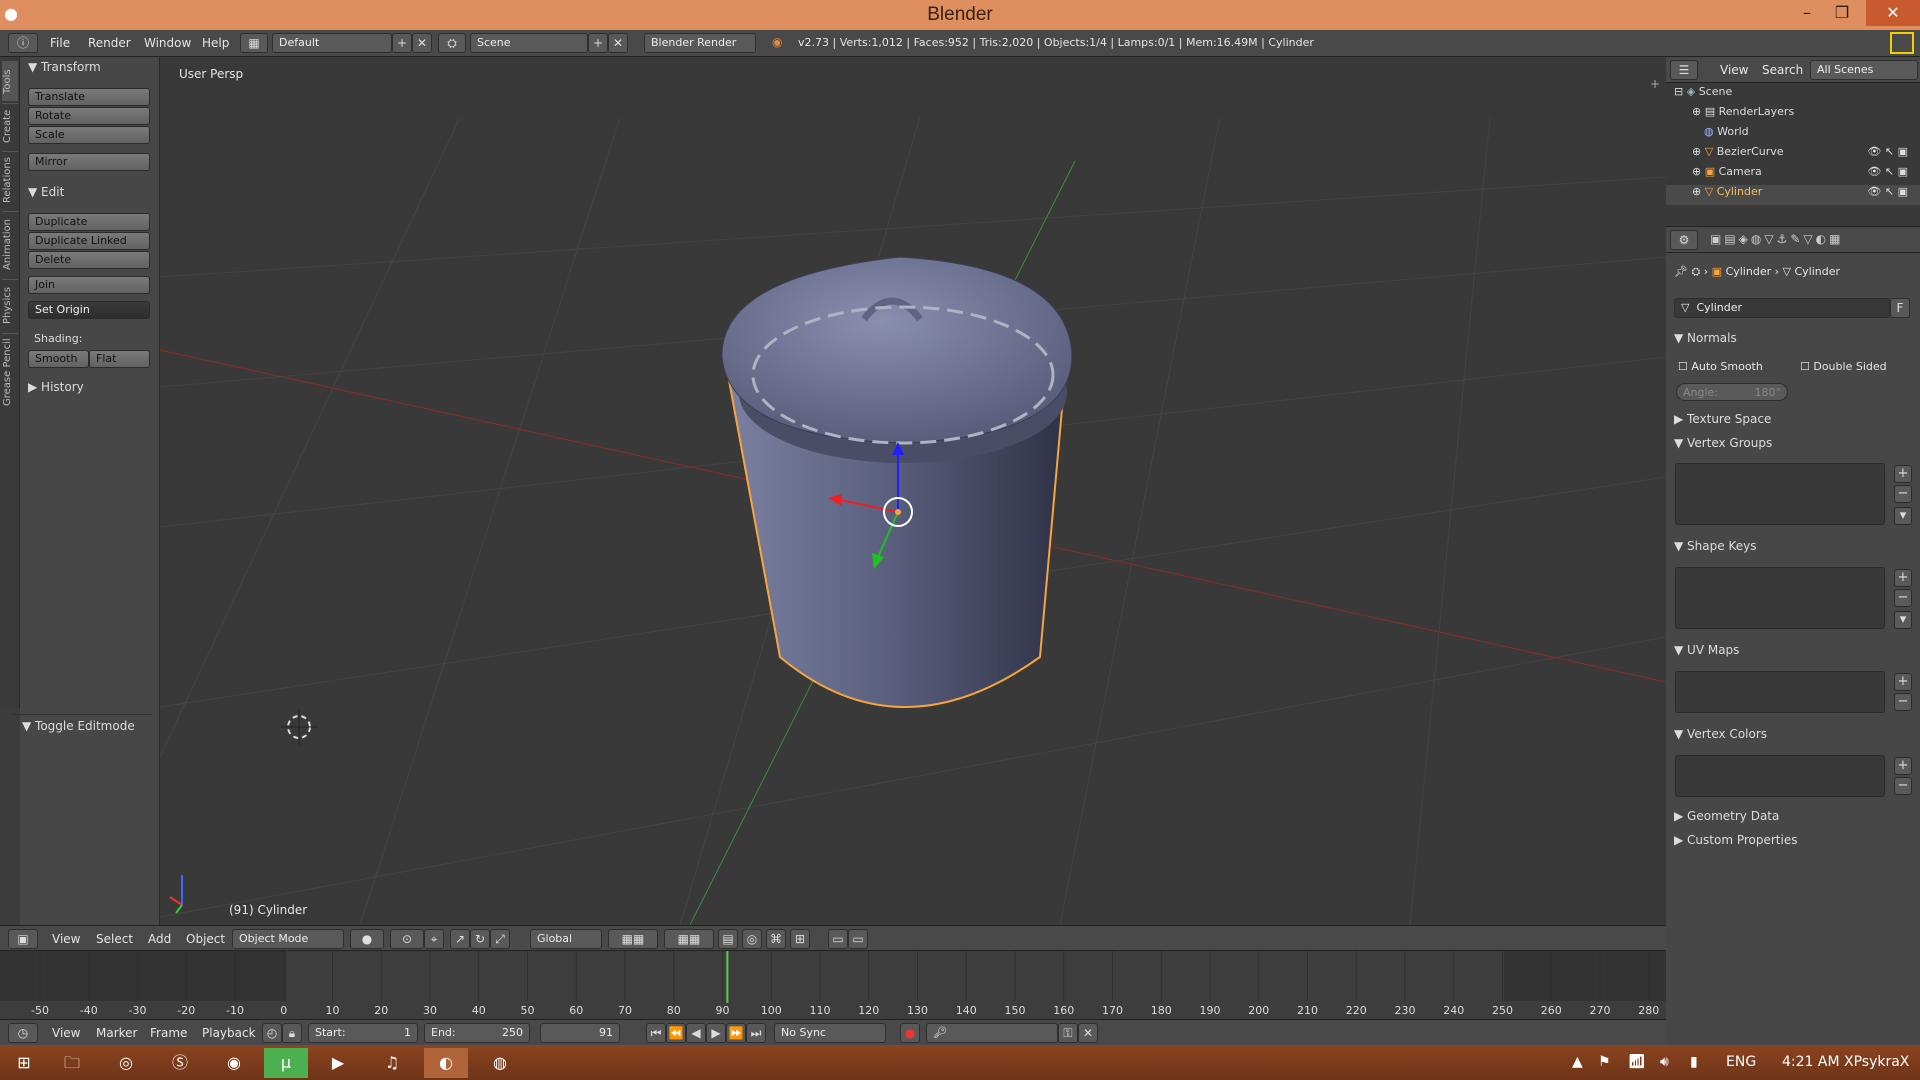 This screenshot has height=1080, width=1920. I want to click on geometry-data-panel-header: ▶ Geometry Data, so click(1726, 816).